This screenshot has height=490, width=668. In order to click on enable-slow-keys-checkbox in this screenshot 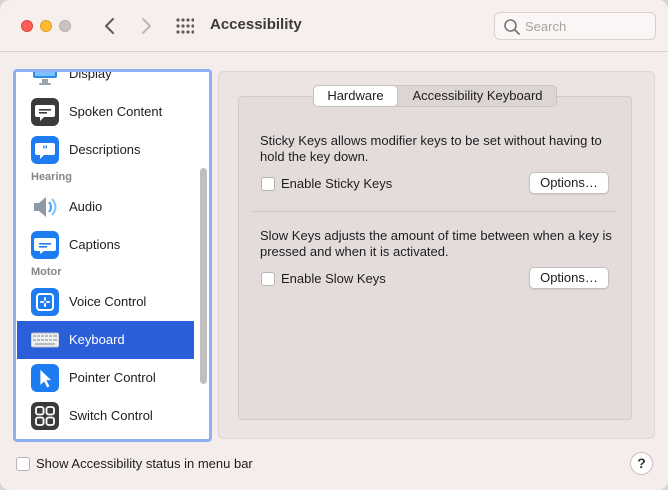, I will do `click(268, 279)`.